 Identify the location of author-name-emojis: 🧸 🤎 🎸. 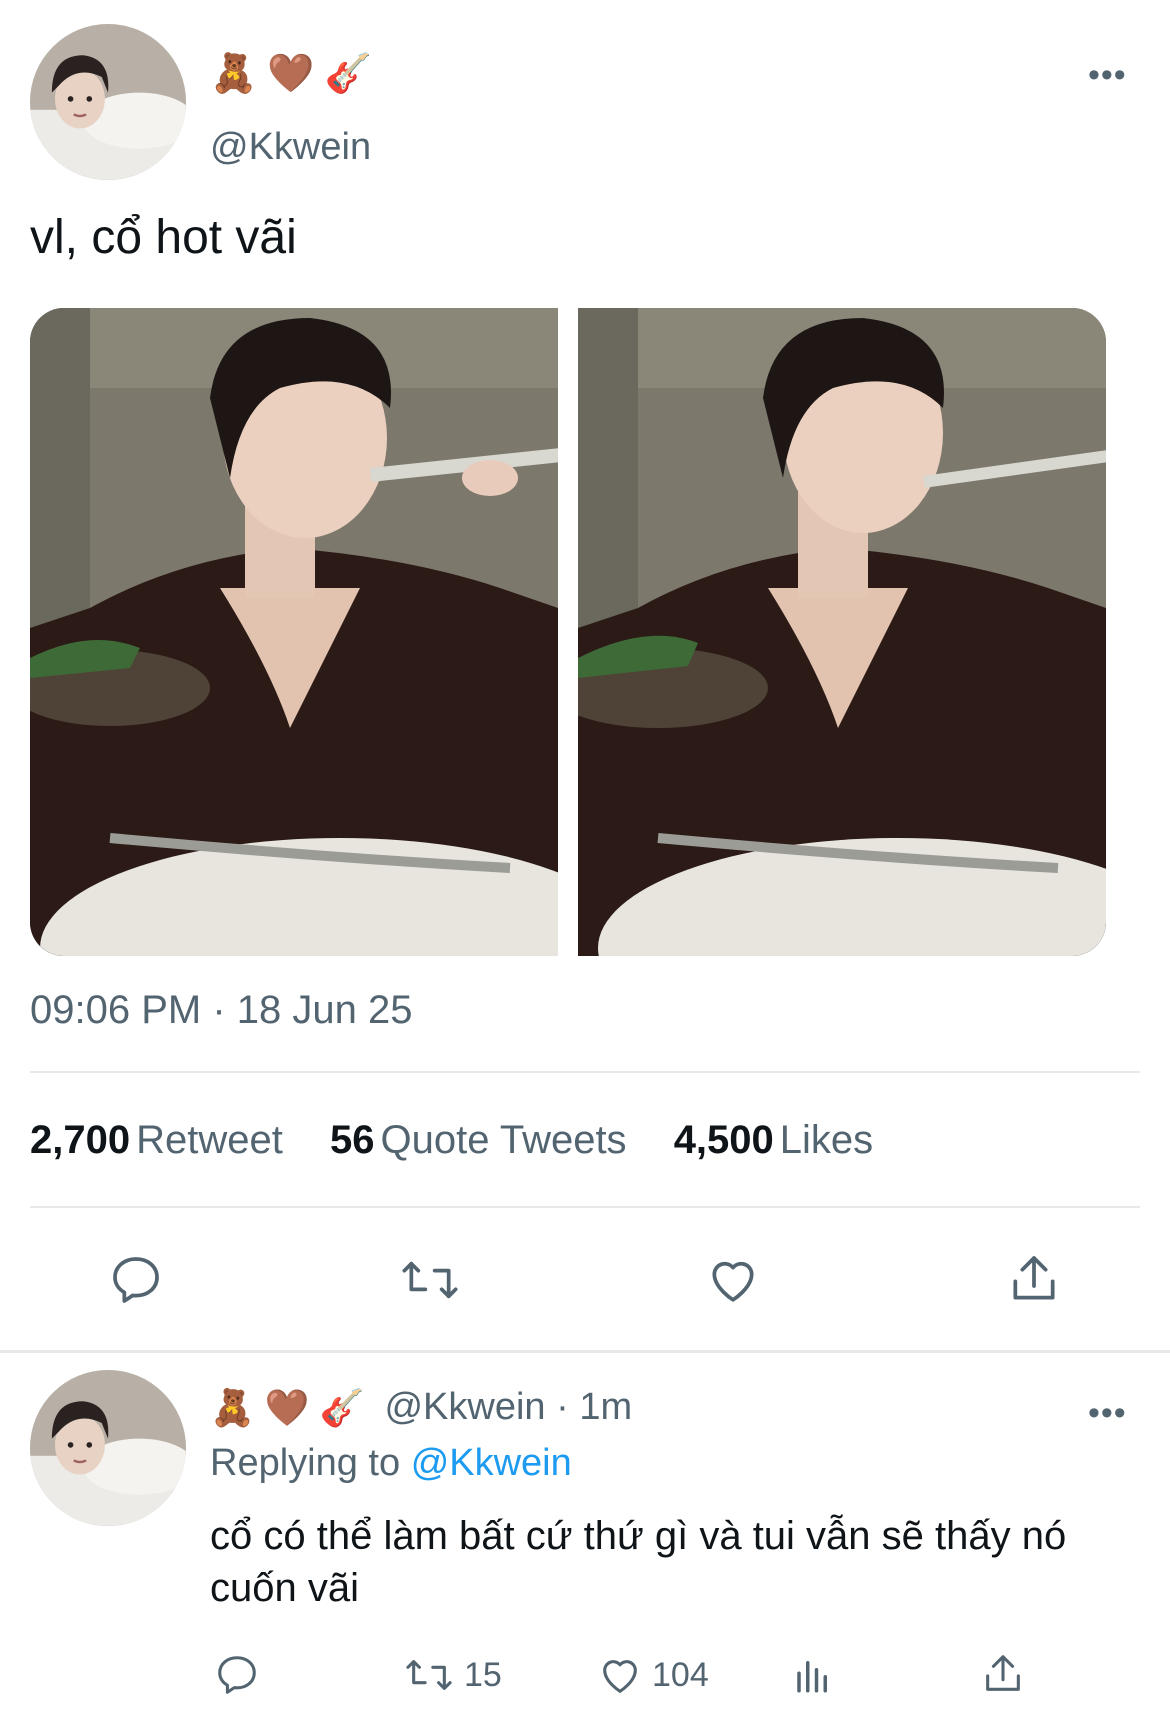
(291, 74).